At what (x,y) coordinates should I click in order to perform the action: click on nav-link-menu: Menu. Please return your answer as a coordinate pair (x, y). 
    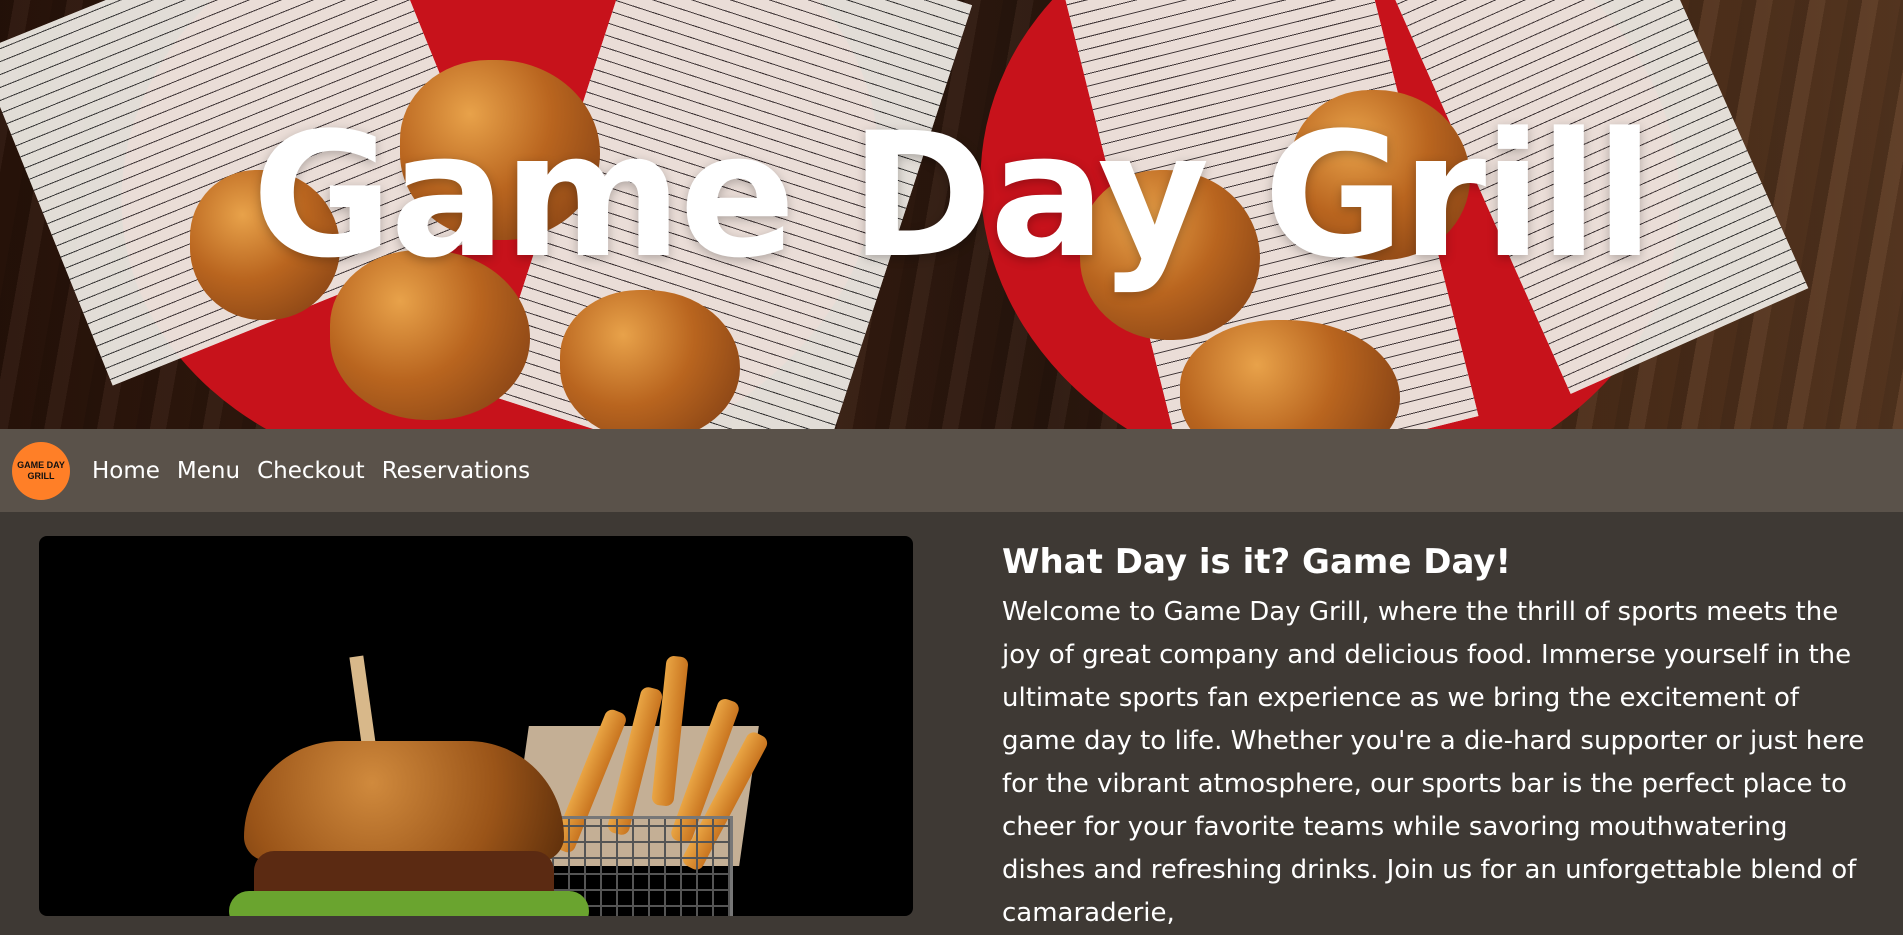
    Looking at the image, I should click on (208, 471).